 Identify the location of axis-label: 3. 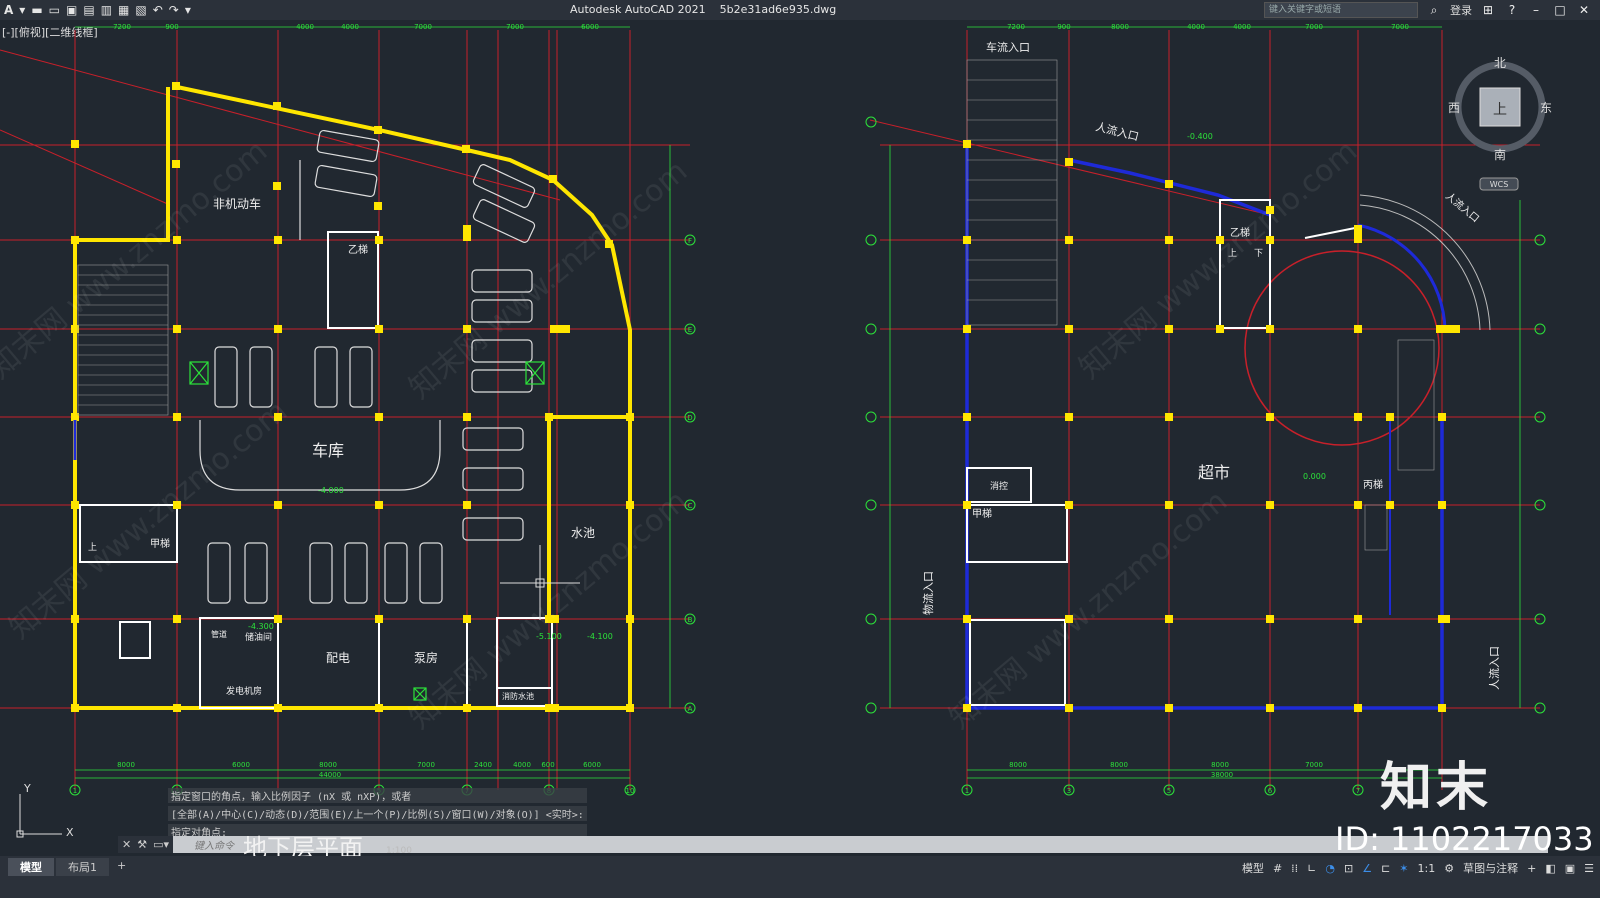
(1069, 791).